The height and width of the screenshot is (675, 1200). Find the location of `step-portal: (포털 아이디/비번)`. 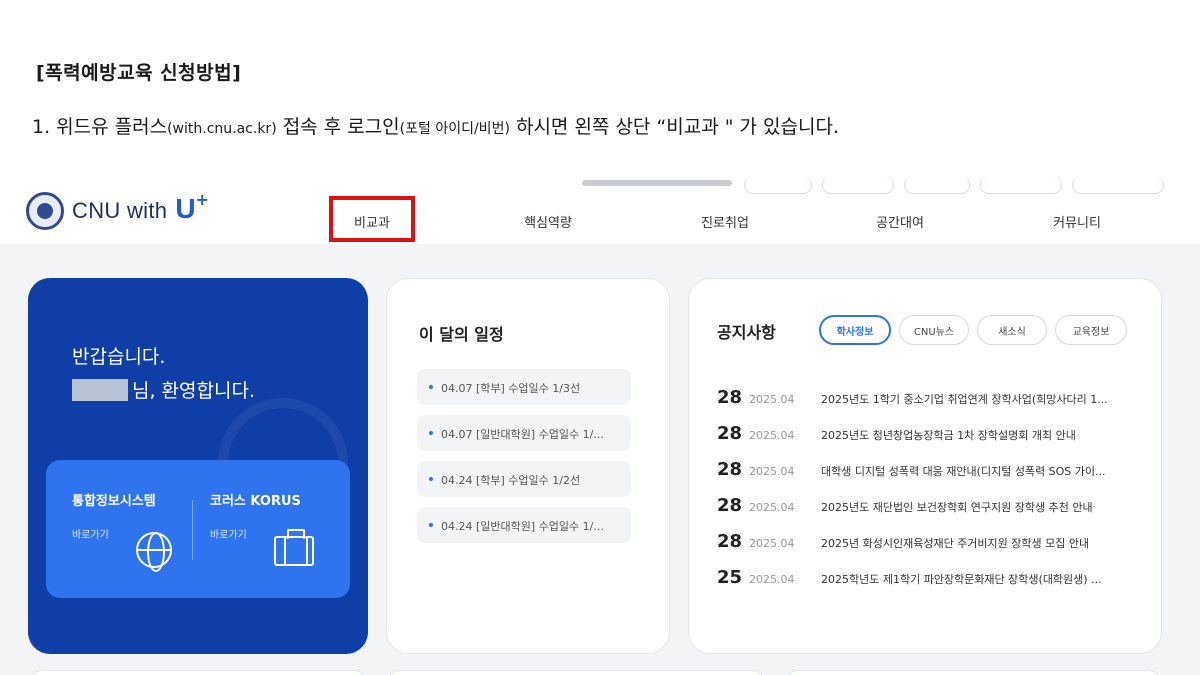

step-portal: (포털 아이디/비번) is located at coordinates (454, 129).